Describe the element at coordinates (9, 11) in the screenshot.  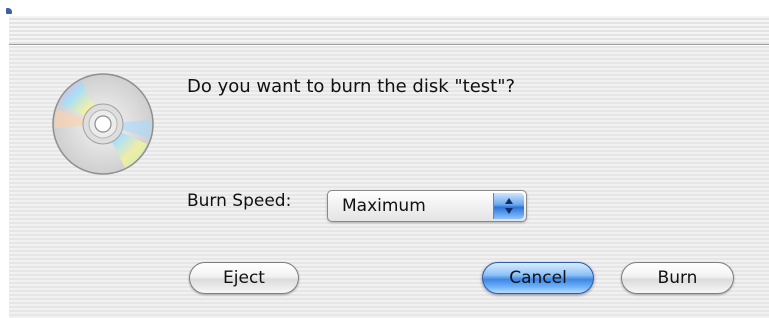
I see `window-corner-indicator` at that location.